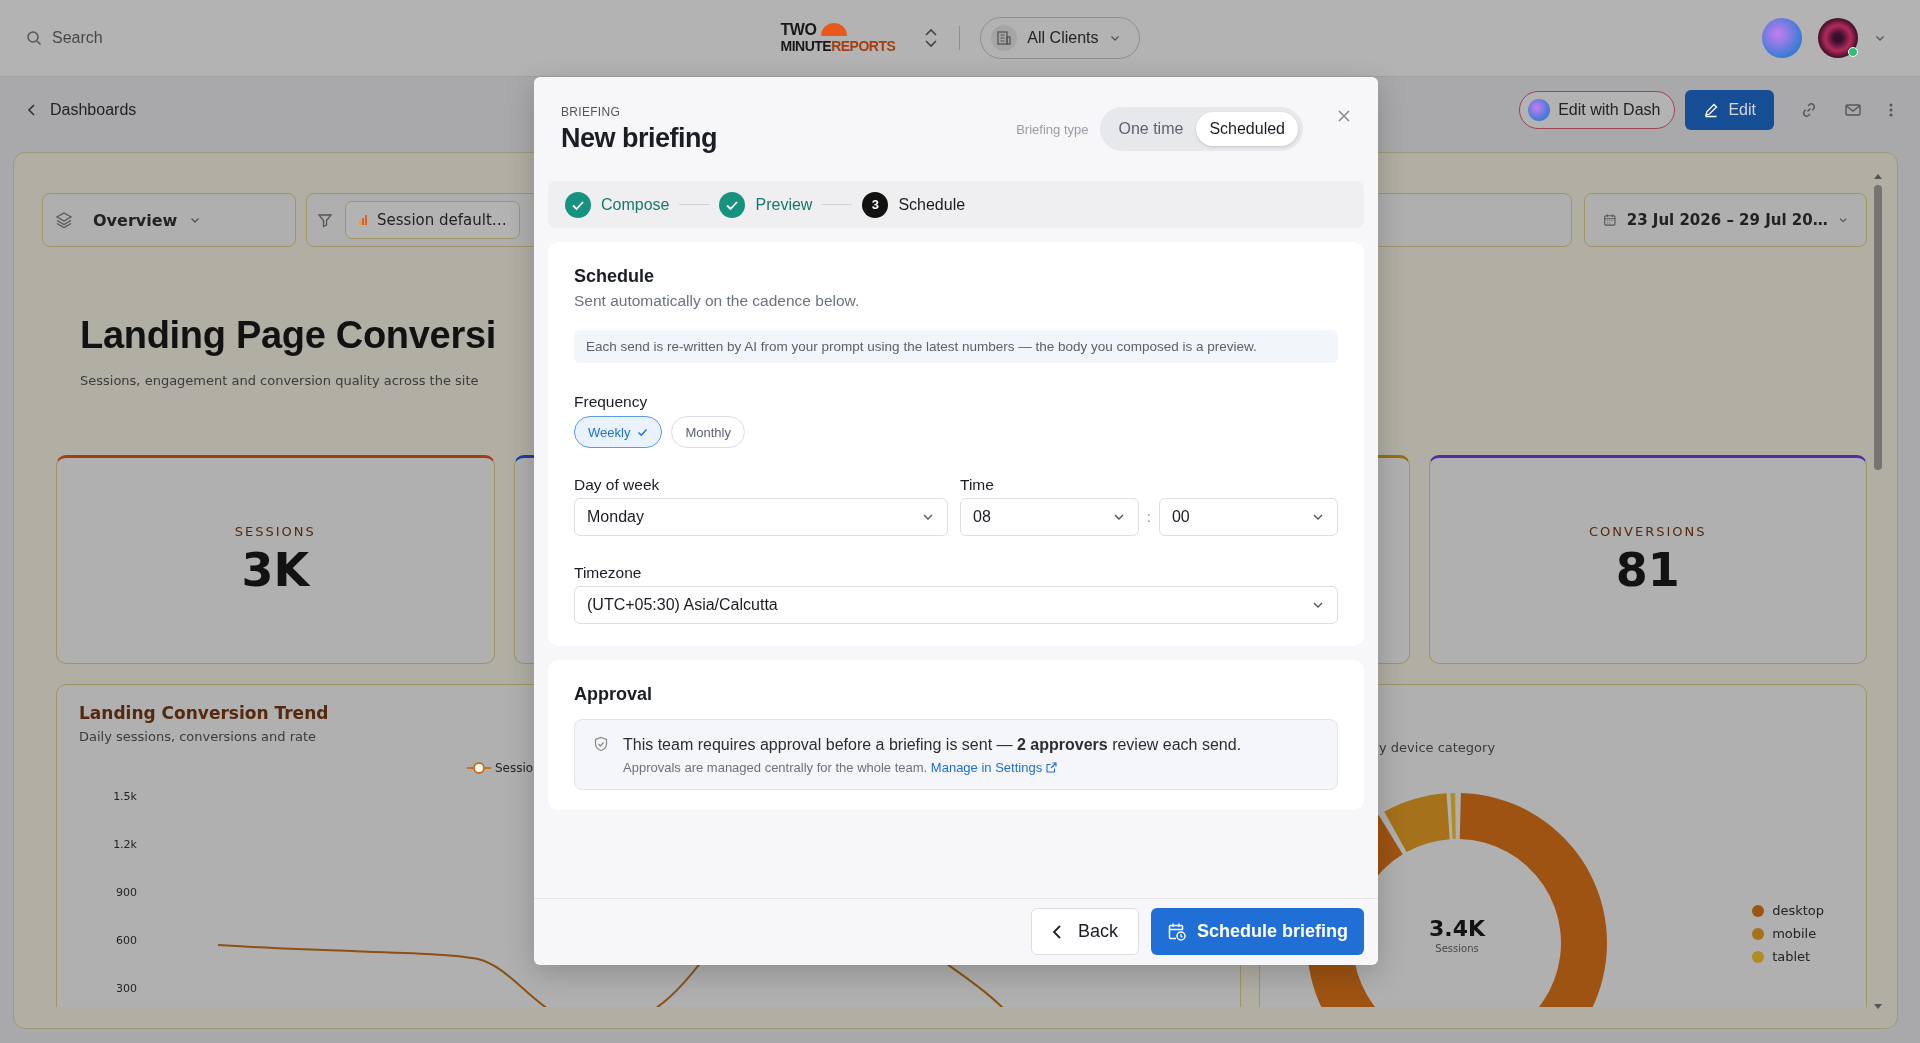 The image size is (1920, 1043). What do you see at coordinates (717, 301) in the screenshot?
I see `section-subtitle: Sent automatically on the cadence below.` at bounding box center [717, 301].